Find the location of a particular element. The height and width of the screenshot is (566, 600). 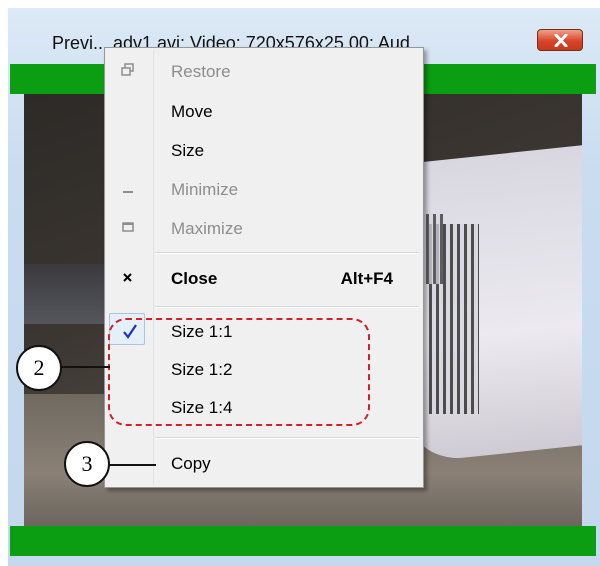

close-icon is located at coordinates (561, 40).